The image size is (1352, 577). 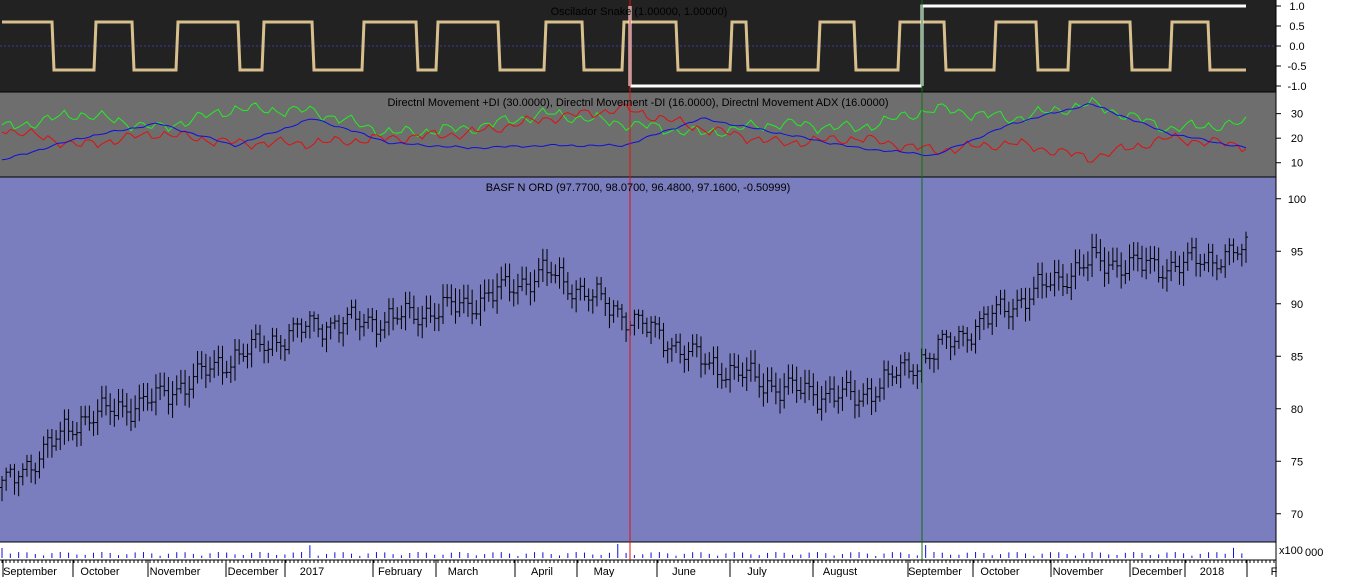 I want to click on x-tick-label: March, so click(x=463, y=571).